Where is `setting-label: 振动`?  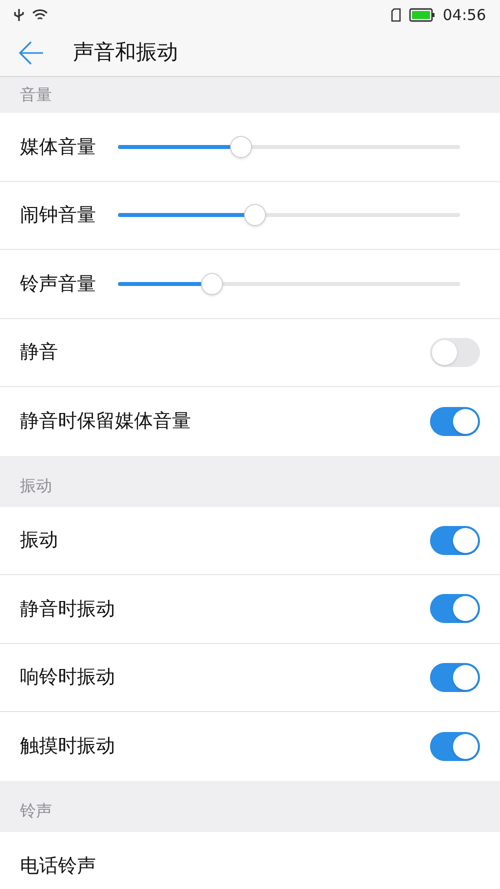
setting-label: 振动 is located at coordinates (39, 540).